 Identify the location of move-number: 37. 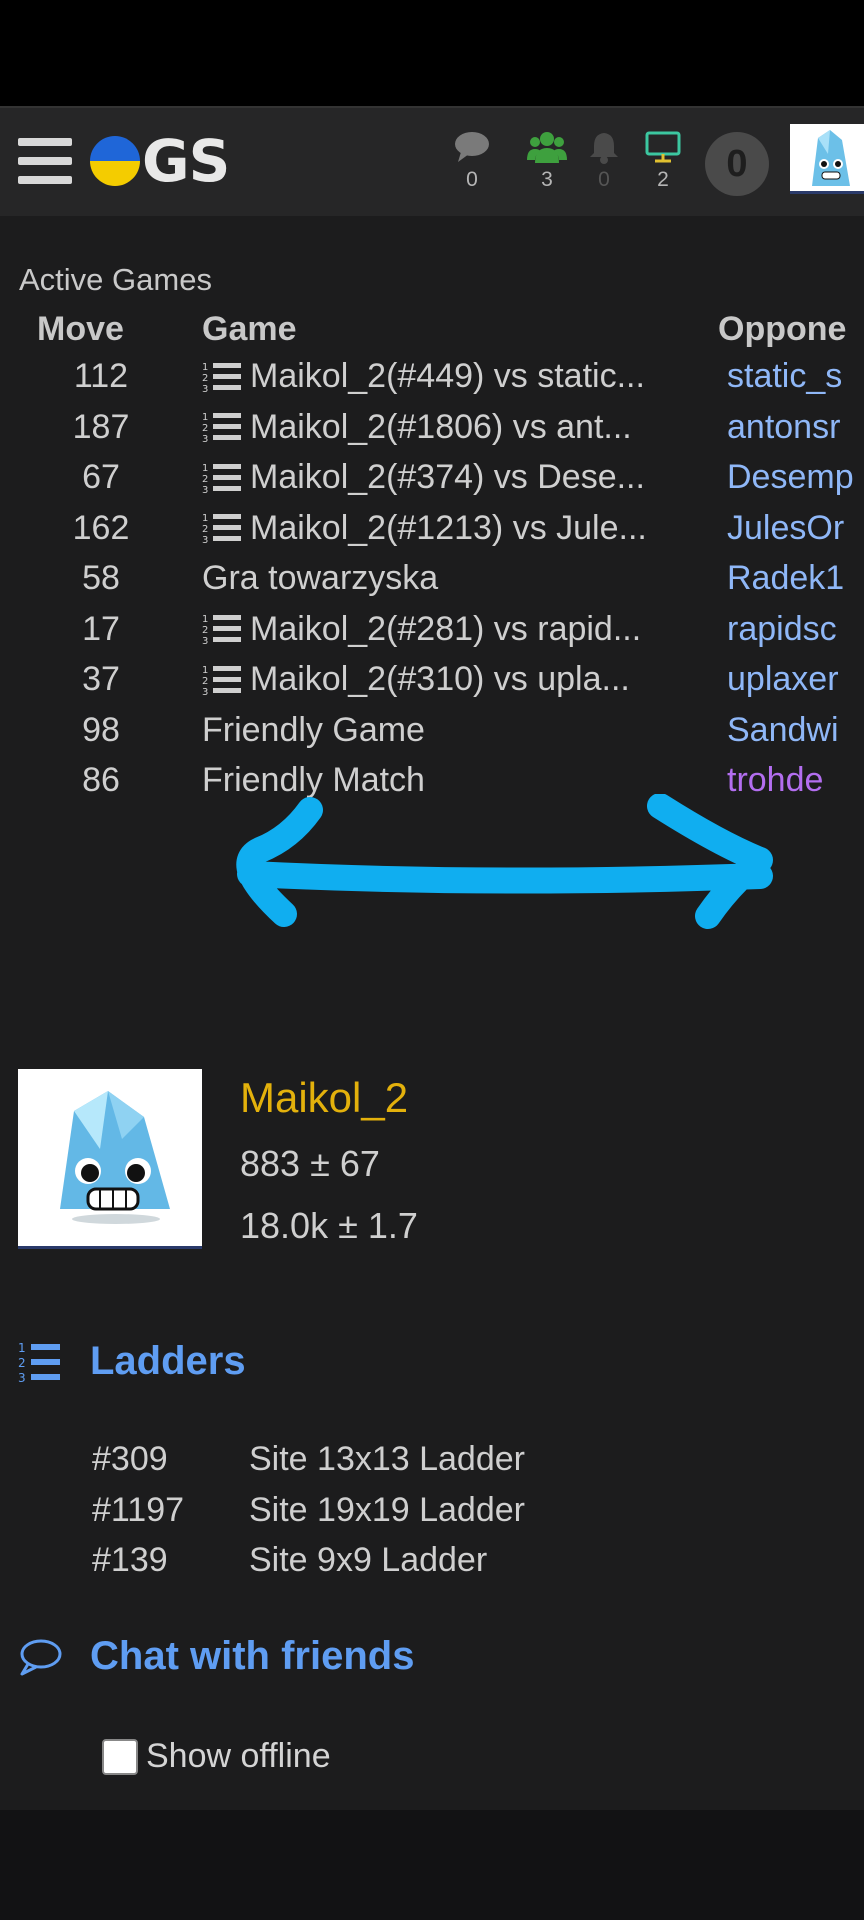
(101, 679).